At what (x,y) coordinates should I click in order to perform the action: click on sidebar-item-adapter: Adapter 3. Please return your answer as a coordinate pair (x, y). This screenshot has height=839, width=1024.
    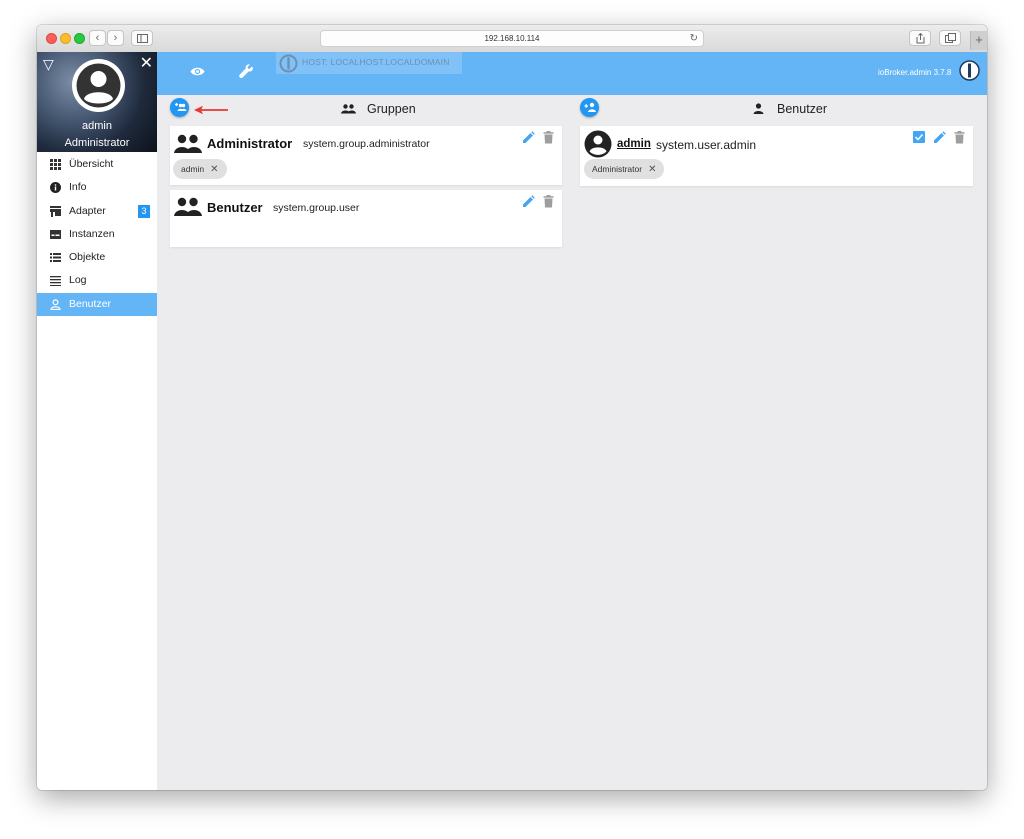
    Looking at the image, I should click on (97, 211).